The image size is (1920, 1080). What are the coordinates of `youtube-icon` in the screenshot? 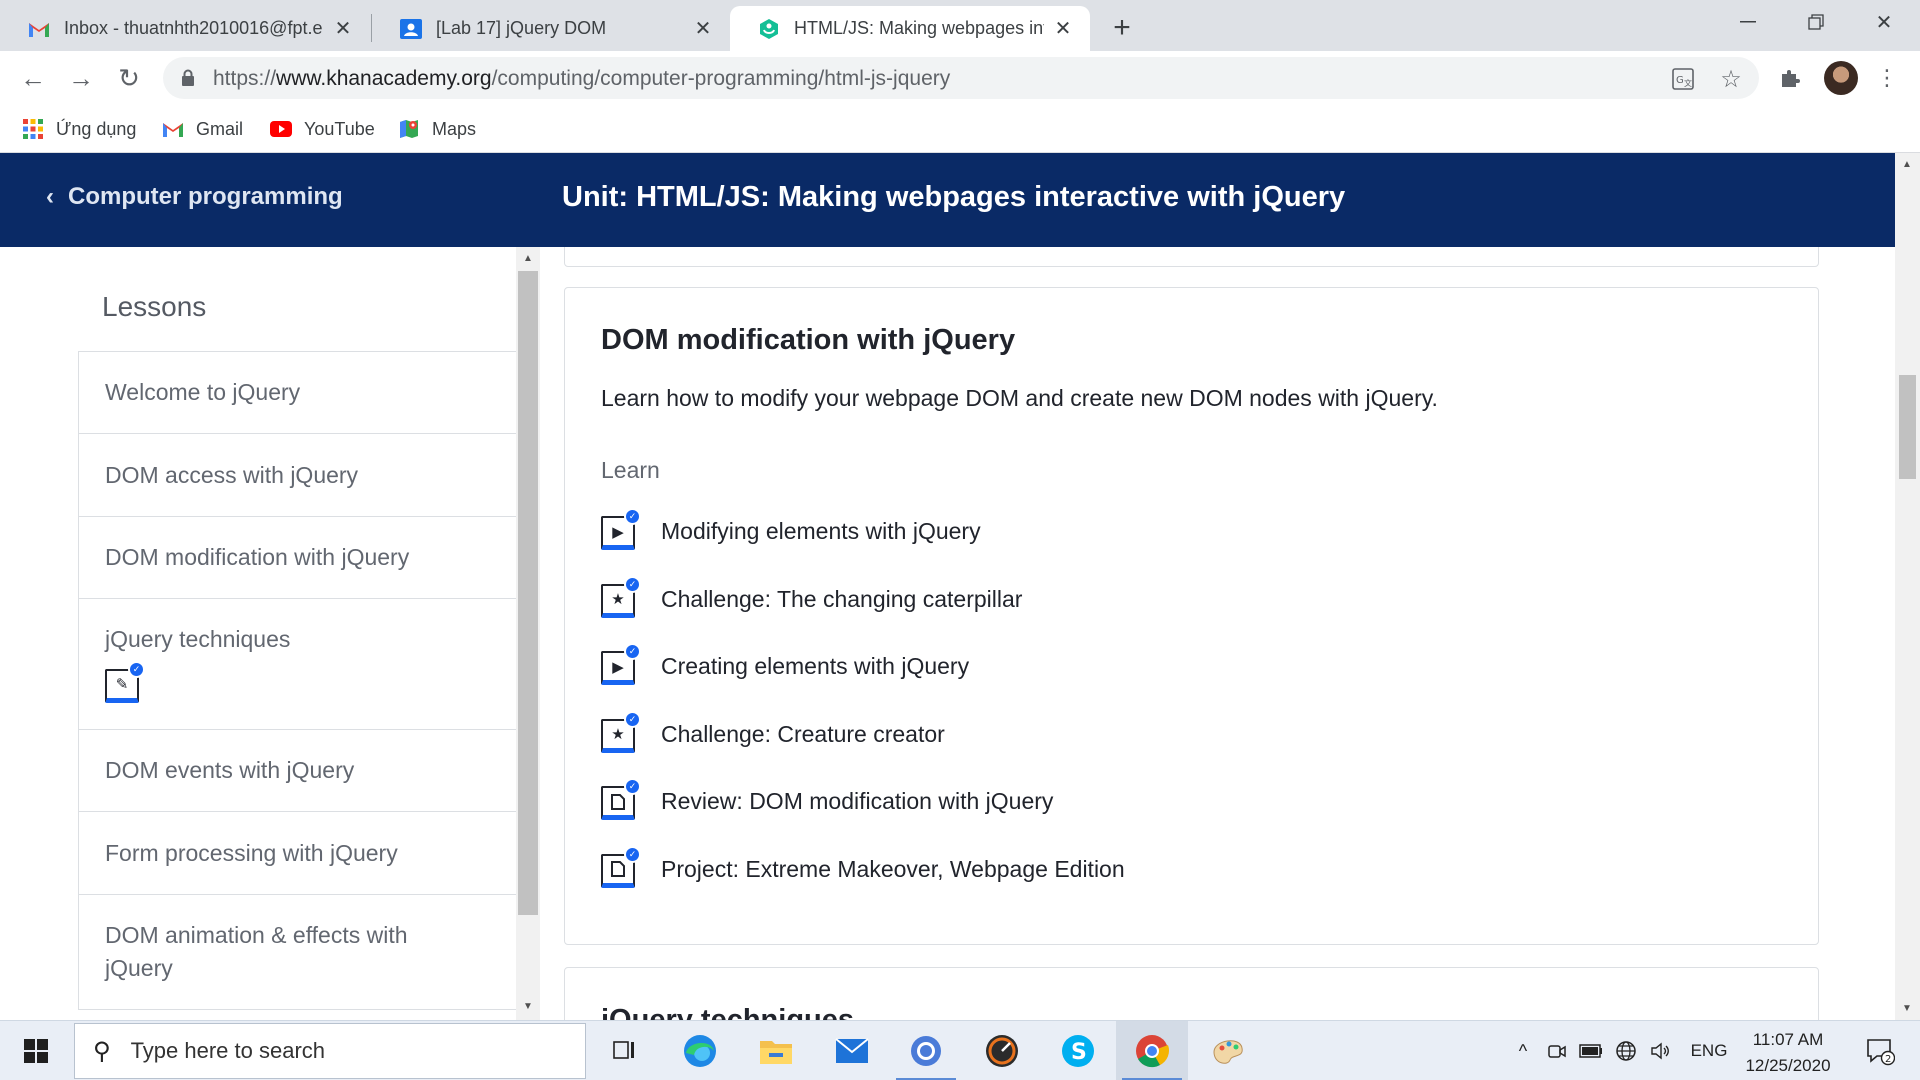 It's located at (281, 129).